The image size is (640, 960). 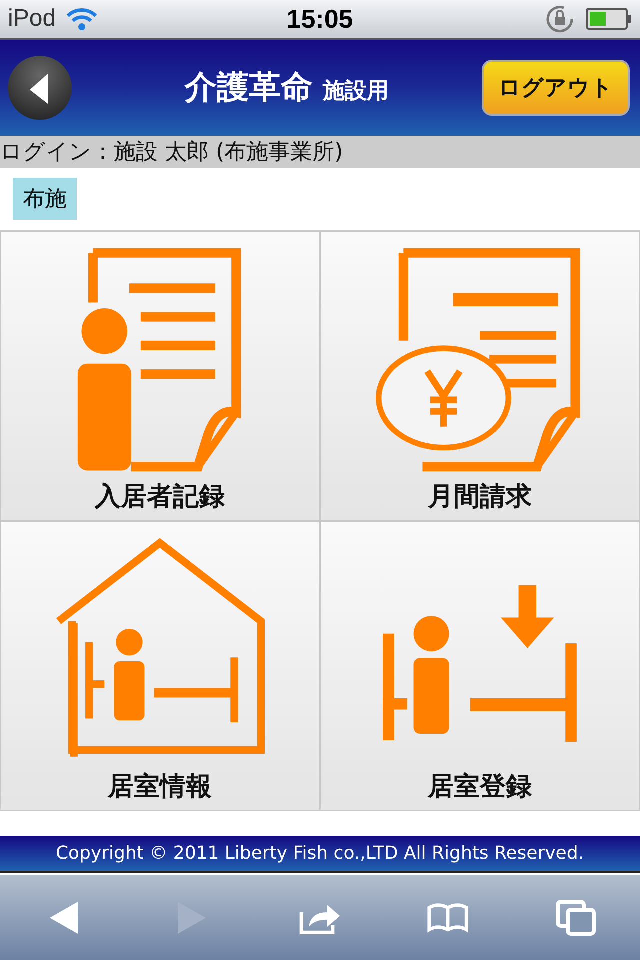 What do you see at coordinates (249, 87) in the screenshot?
I see `app-title: 介護革命` at bounding box center [249, 87].